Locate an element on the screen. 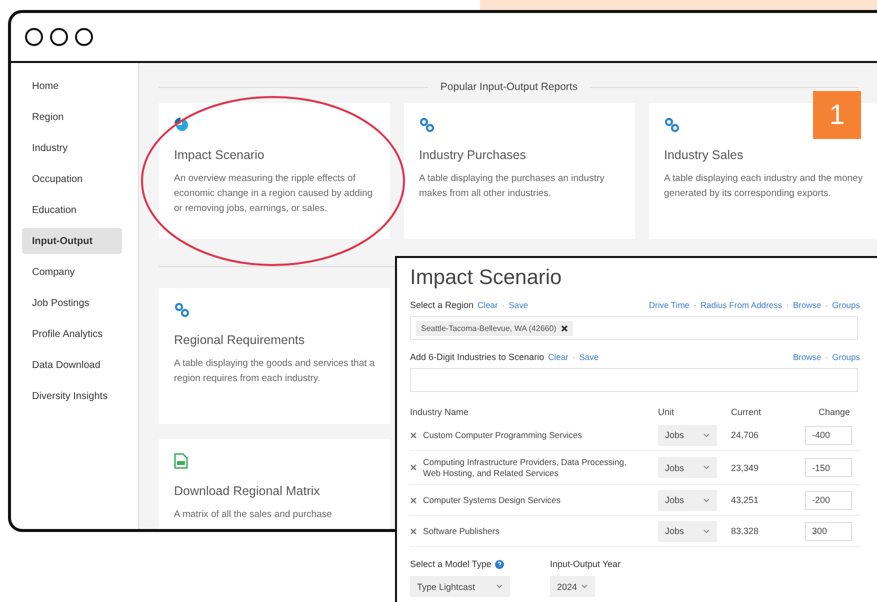  field-label: Select a Model Type is located at coordinates (451, 564).